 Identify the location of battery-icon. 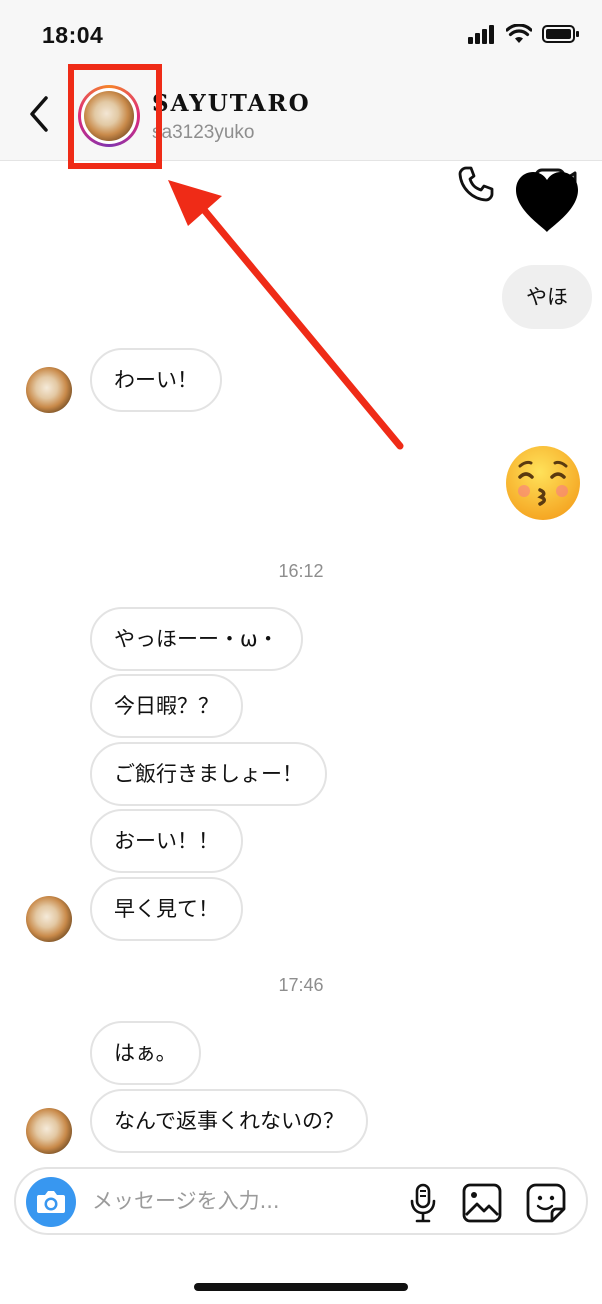
(560, 34).